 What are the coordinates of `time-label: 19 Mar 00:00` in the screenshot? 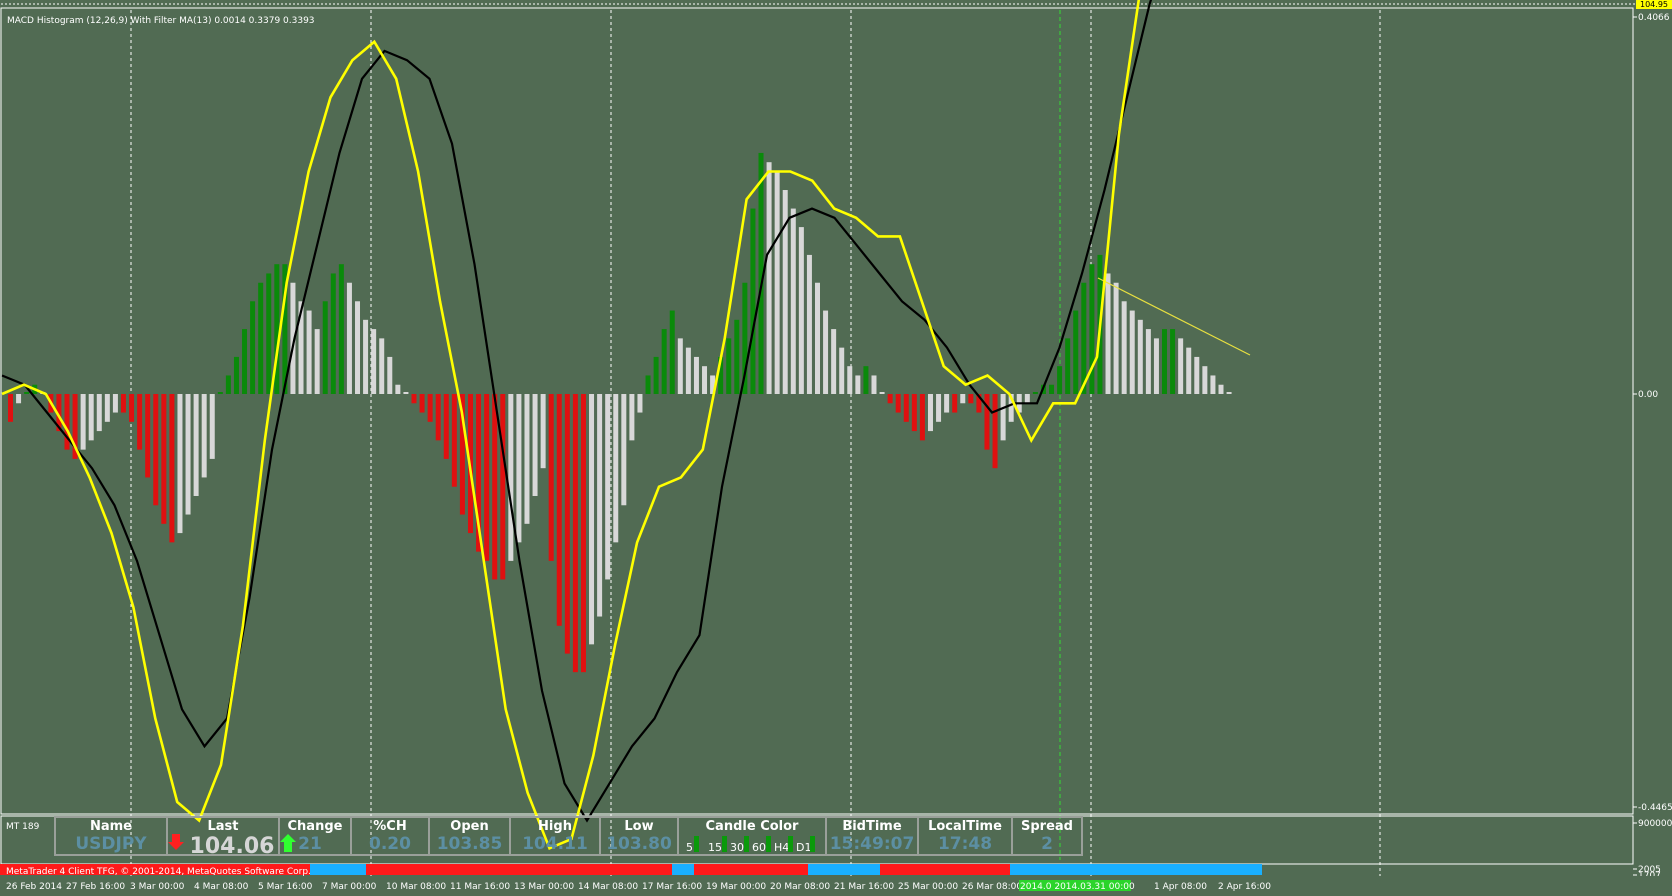 It's located at (736, 887).